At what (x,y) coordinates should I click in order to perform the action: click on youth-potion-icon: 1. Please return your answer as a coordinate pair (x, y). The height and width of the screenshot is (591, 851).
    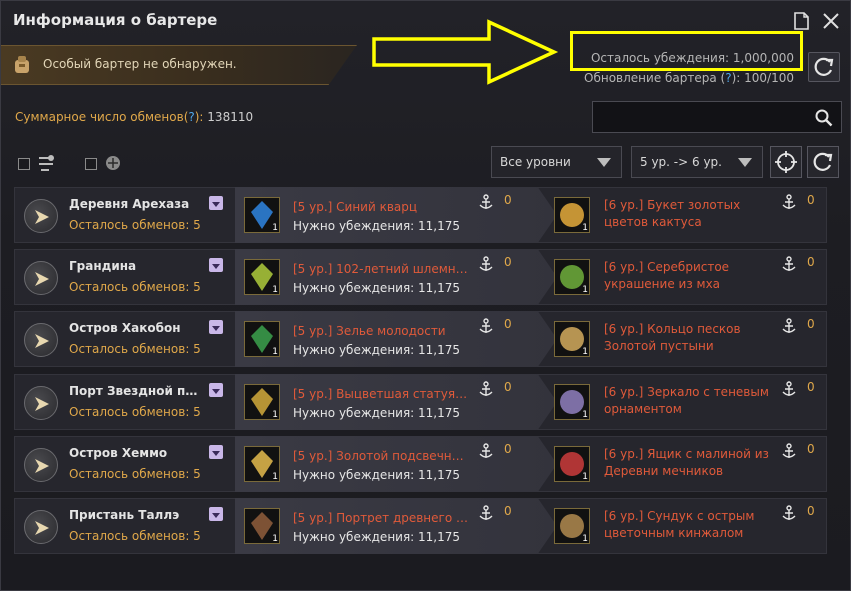
    Looking at the image, I should click on (262, 339).